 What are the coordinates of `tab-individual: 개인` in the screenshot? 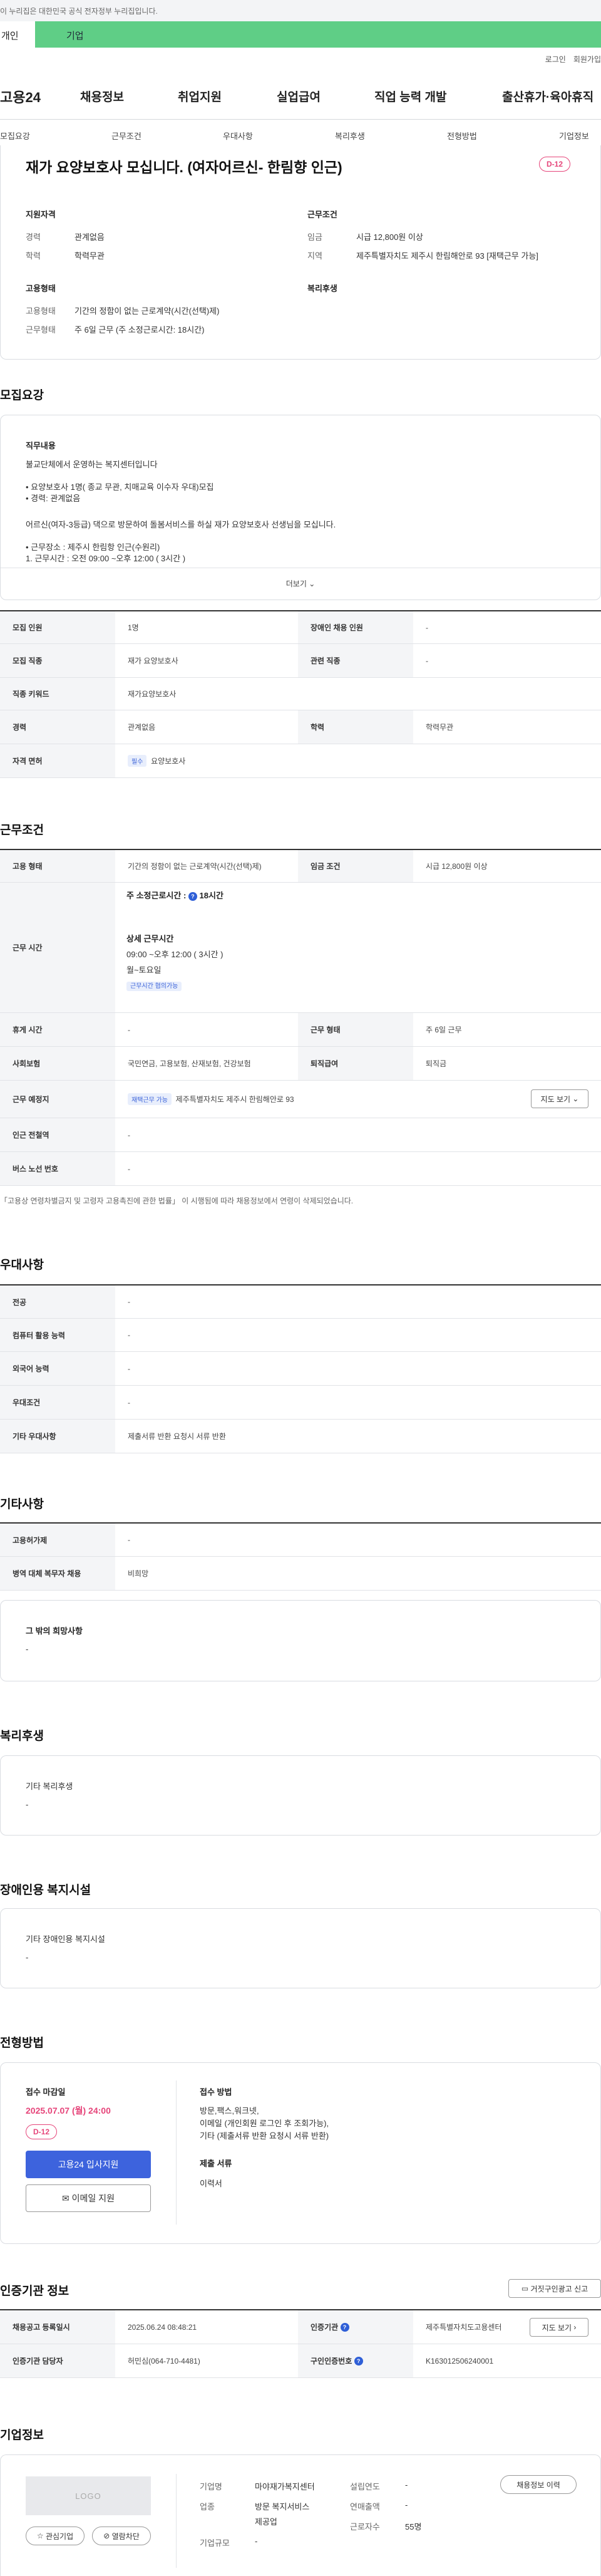 It's located at (17, 34).